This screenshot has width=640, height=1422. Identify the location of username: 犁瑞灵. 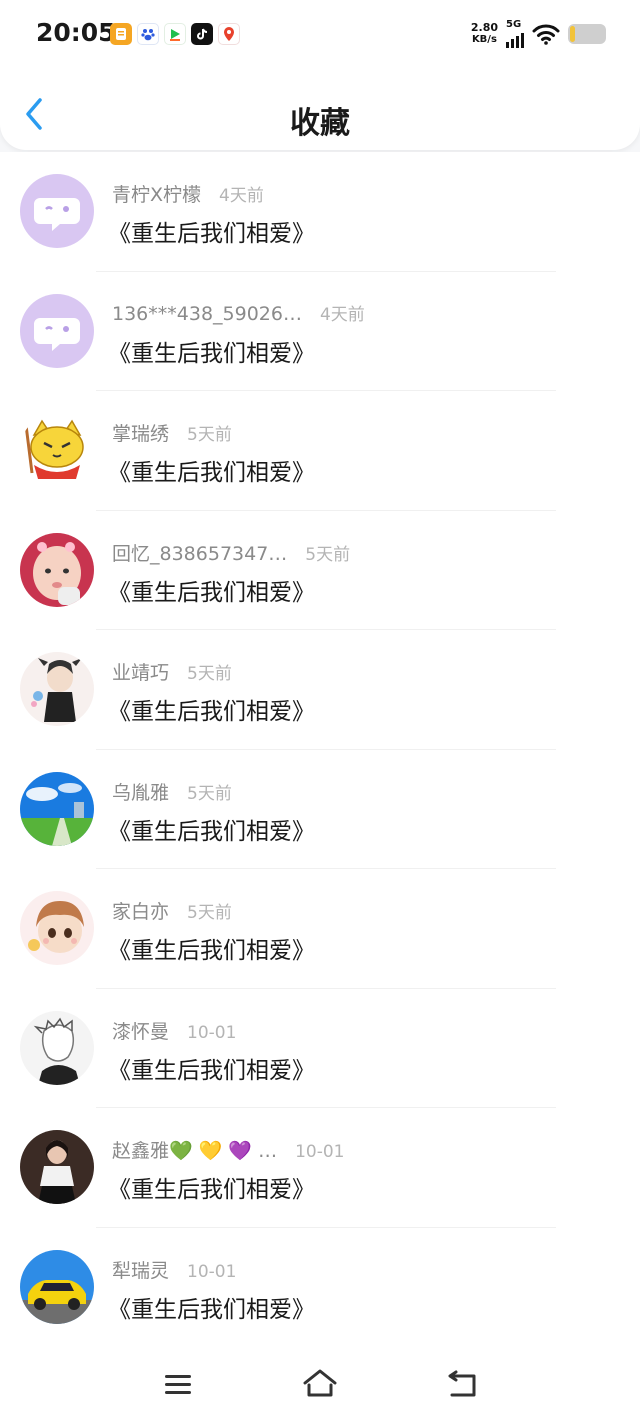
(140, 1269).